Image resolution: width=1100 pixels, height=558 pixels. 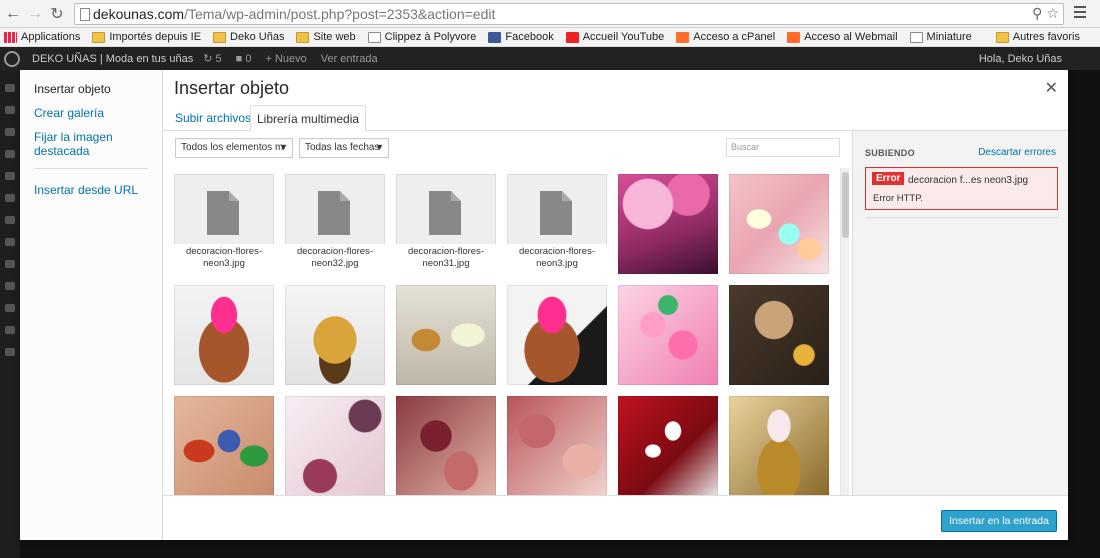 I want to click on bookmark-other: Autres favoris, so click(x=1037, y=37).